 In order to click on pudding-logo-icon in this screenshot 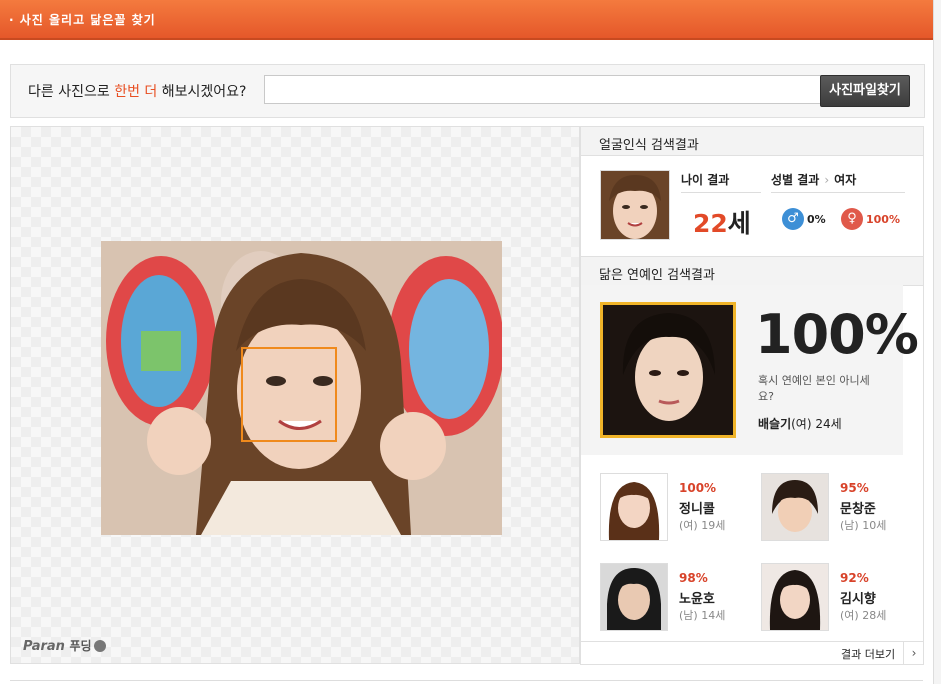, I will do `click(99, 646)`.